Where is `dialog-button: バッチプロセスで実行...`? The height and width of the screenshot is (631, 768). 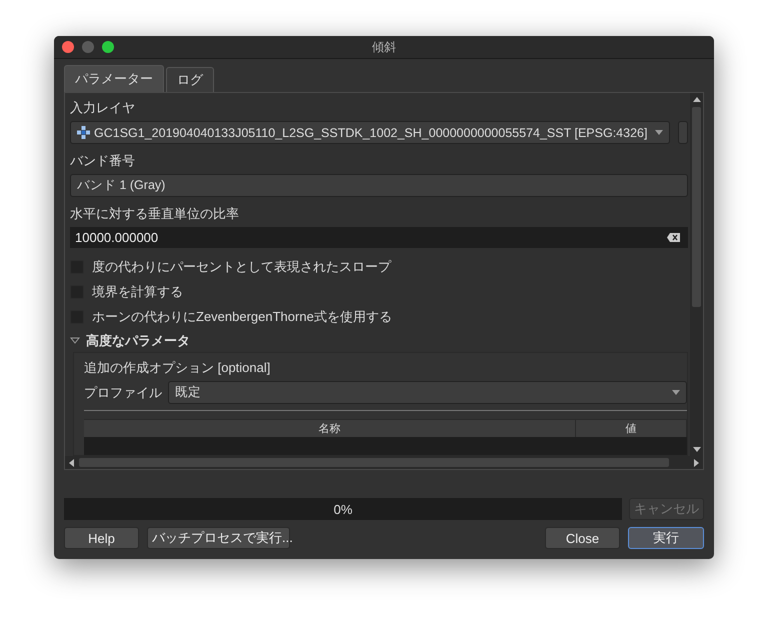
dialog-button: バッチプロセスで実行... is located at coordinates (218, 538).